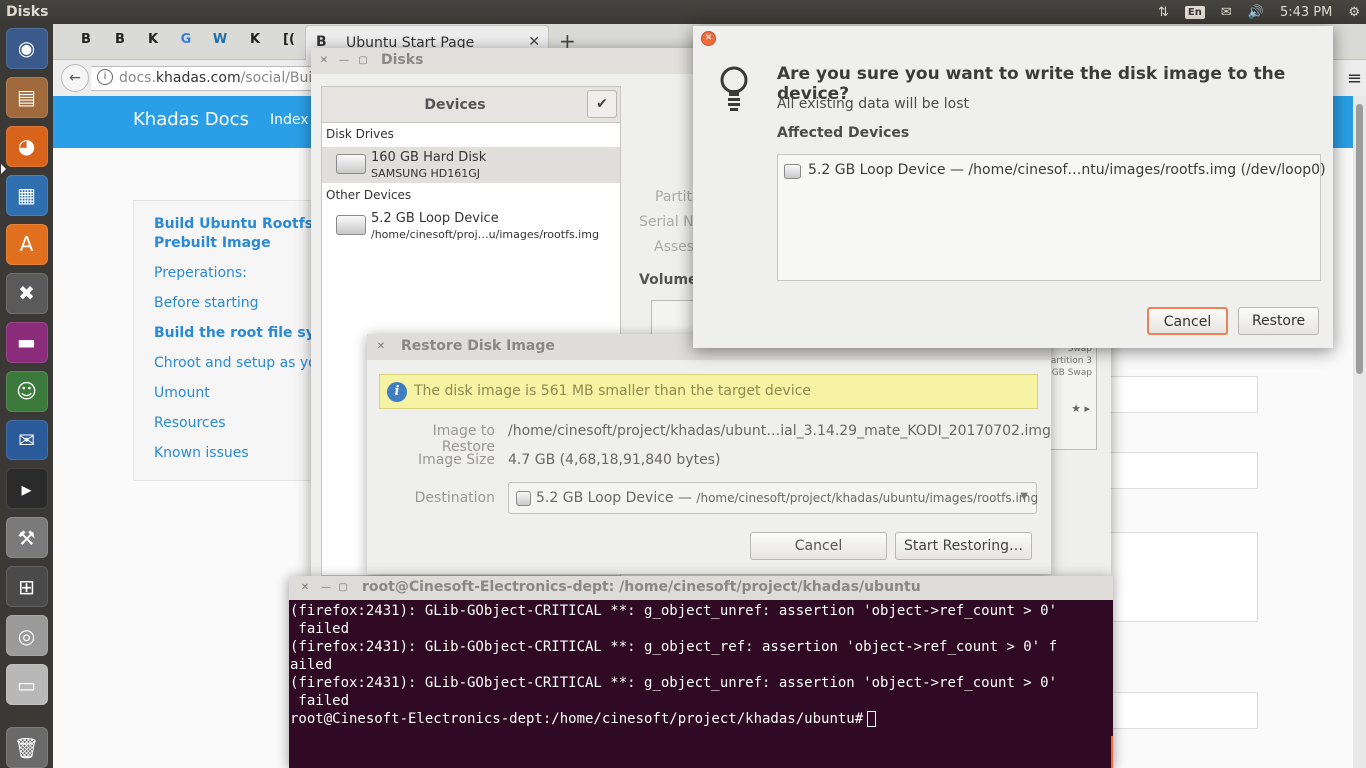  I want to click on image-label: Image to Restore, so click(463, 439).